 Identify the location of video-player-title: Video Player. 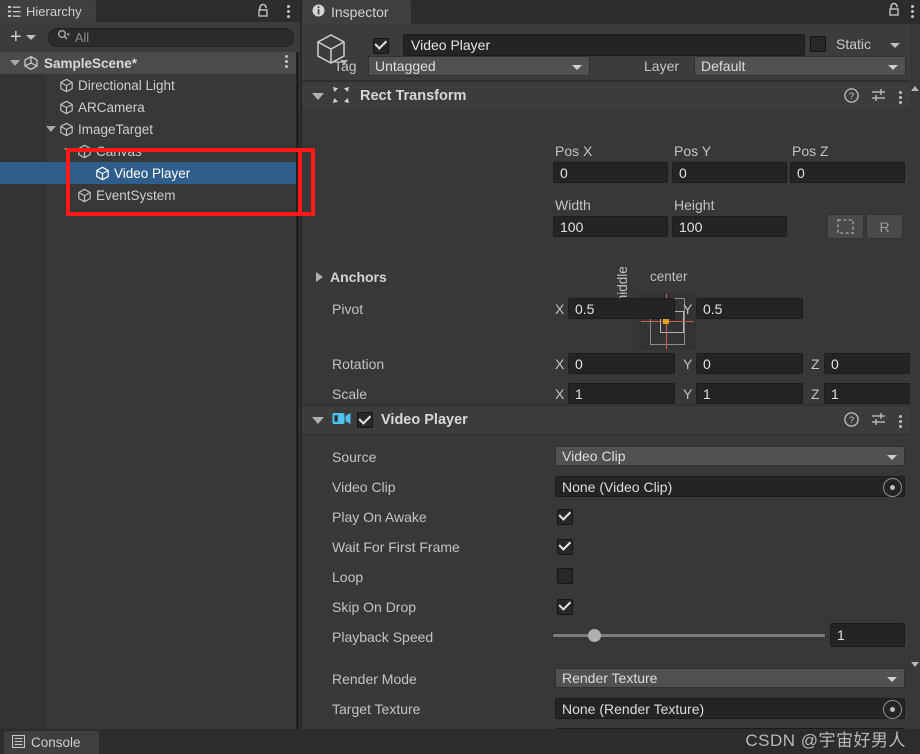
(424, 420).